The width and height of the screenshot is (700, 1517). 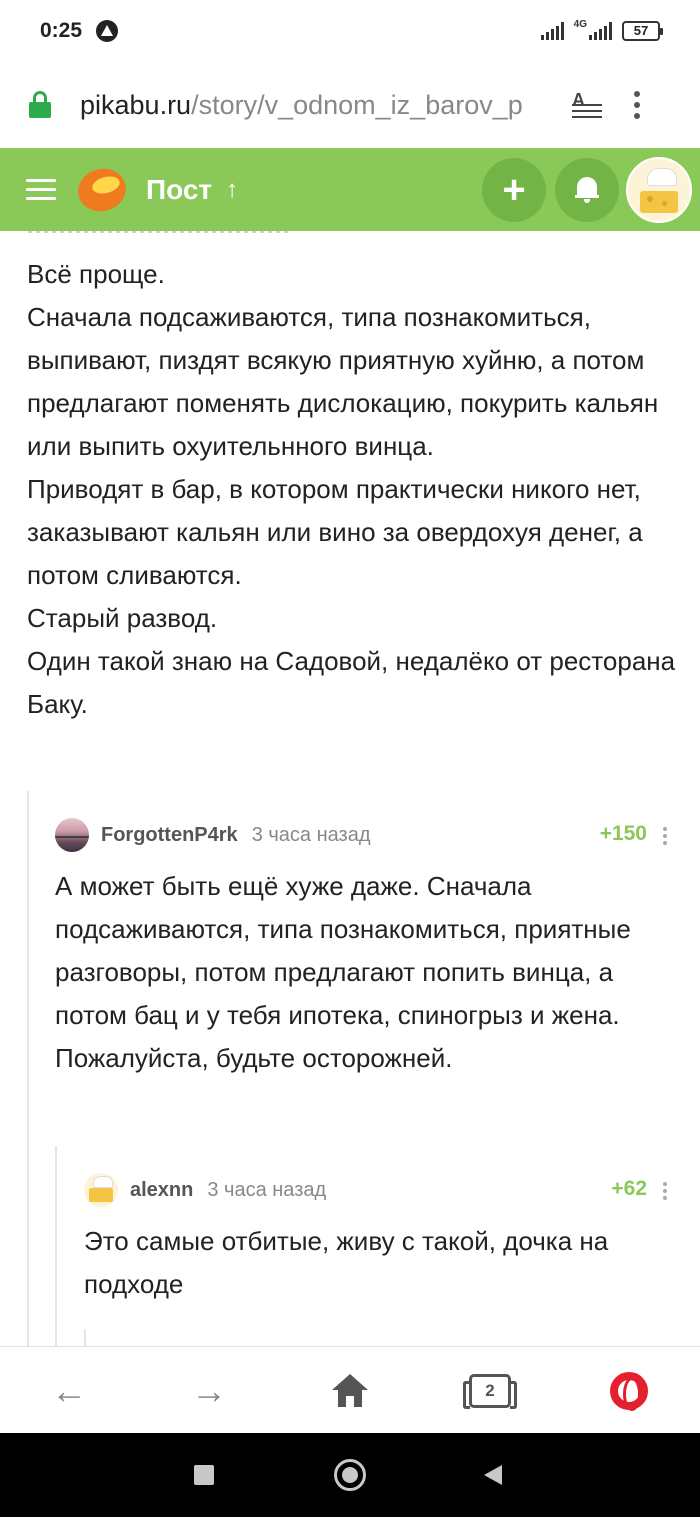 What do you see at coordinates (552, 31) in the screenshot?
I see `signal-icon` at bounding box center [552, 31].